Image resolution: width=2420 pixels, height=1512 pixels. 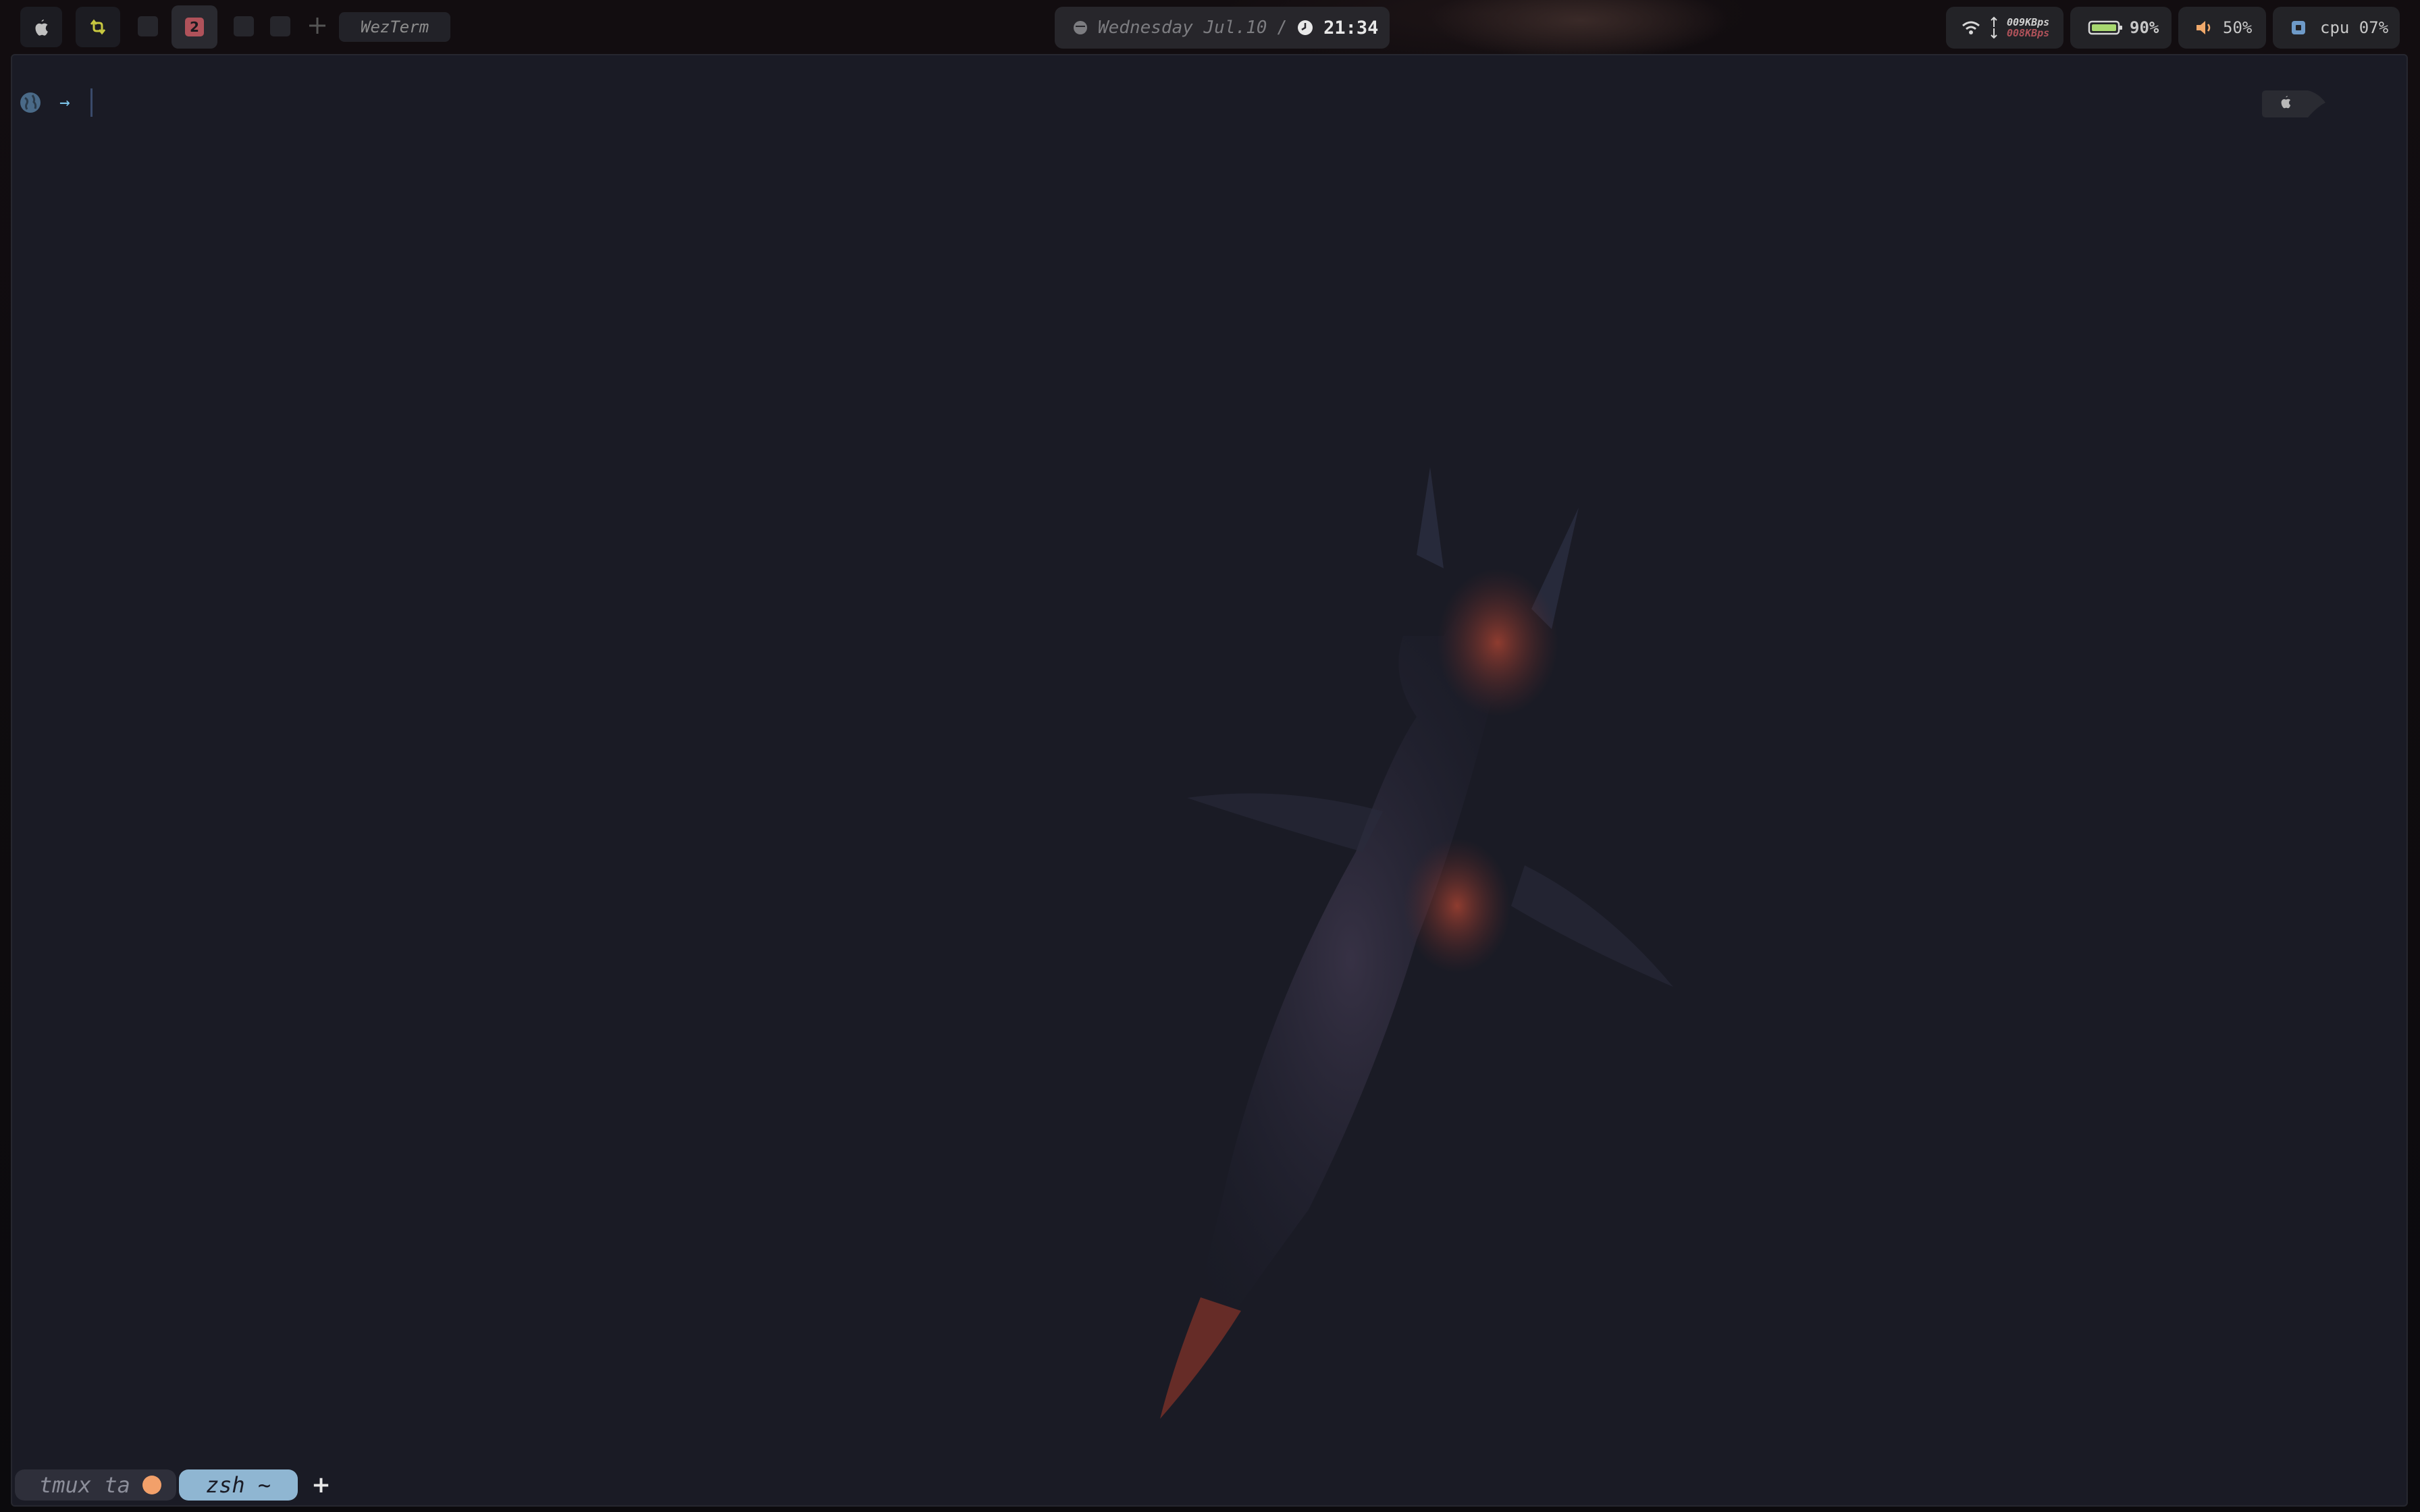 I want to click on workspace-2-badge: 2, so click(x=194, y=27).